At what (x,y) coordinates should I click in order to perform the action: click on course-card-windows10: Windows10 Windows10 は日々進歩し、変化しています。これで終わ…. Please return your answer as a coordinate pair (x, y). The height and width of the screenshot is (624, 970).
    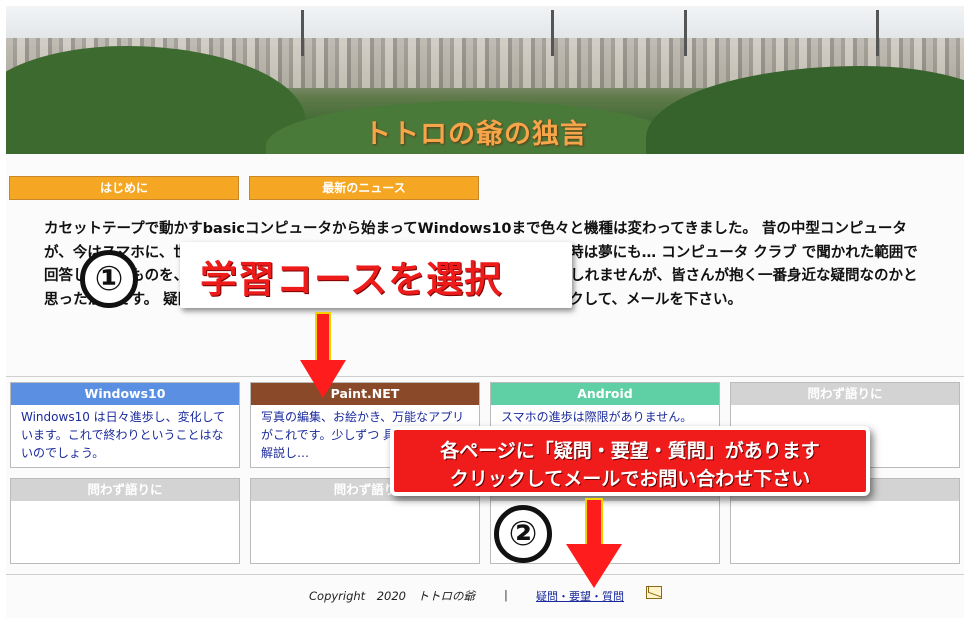
    Looking at the image, I should click on (125, 425).